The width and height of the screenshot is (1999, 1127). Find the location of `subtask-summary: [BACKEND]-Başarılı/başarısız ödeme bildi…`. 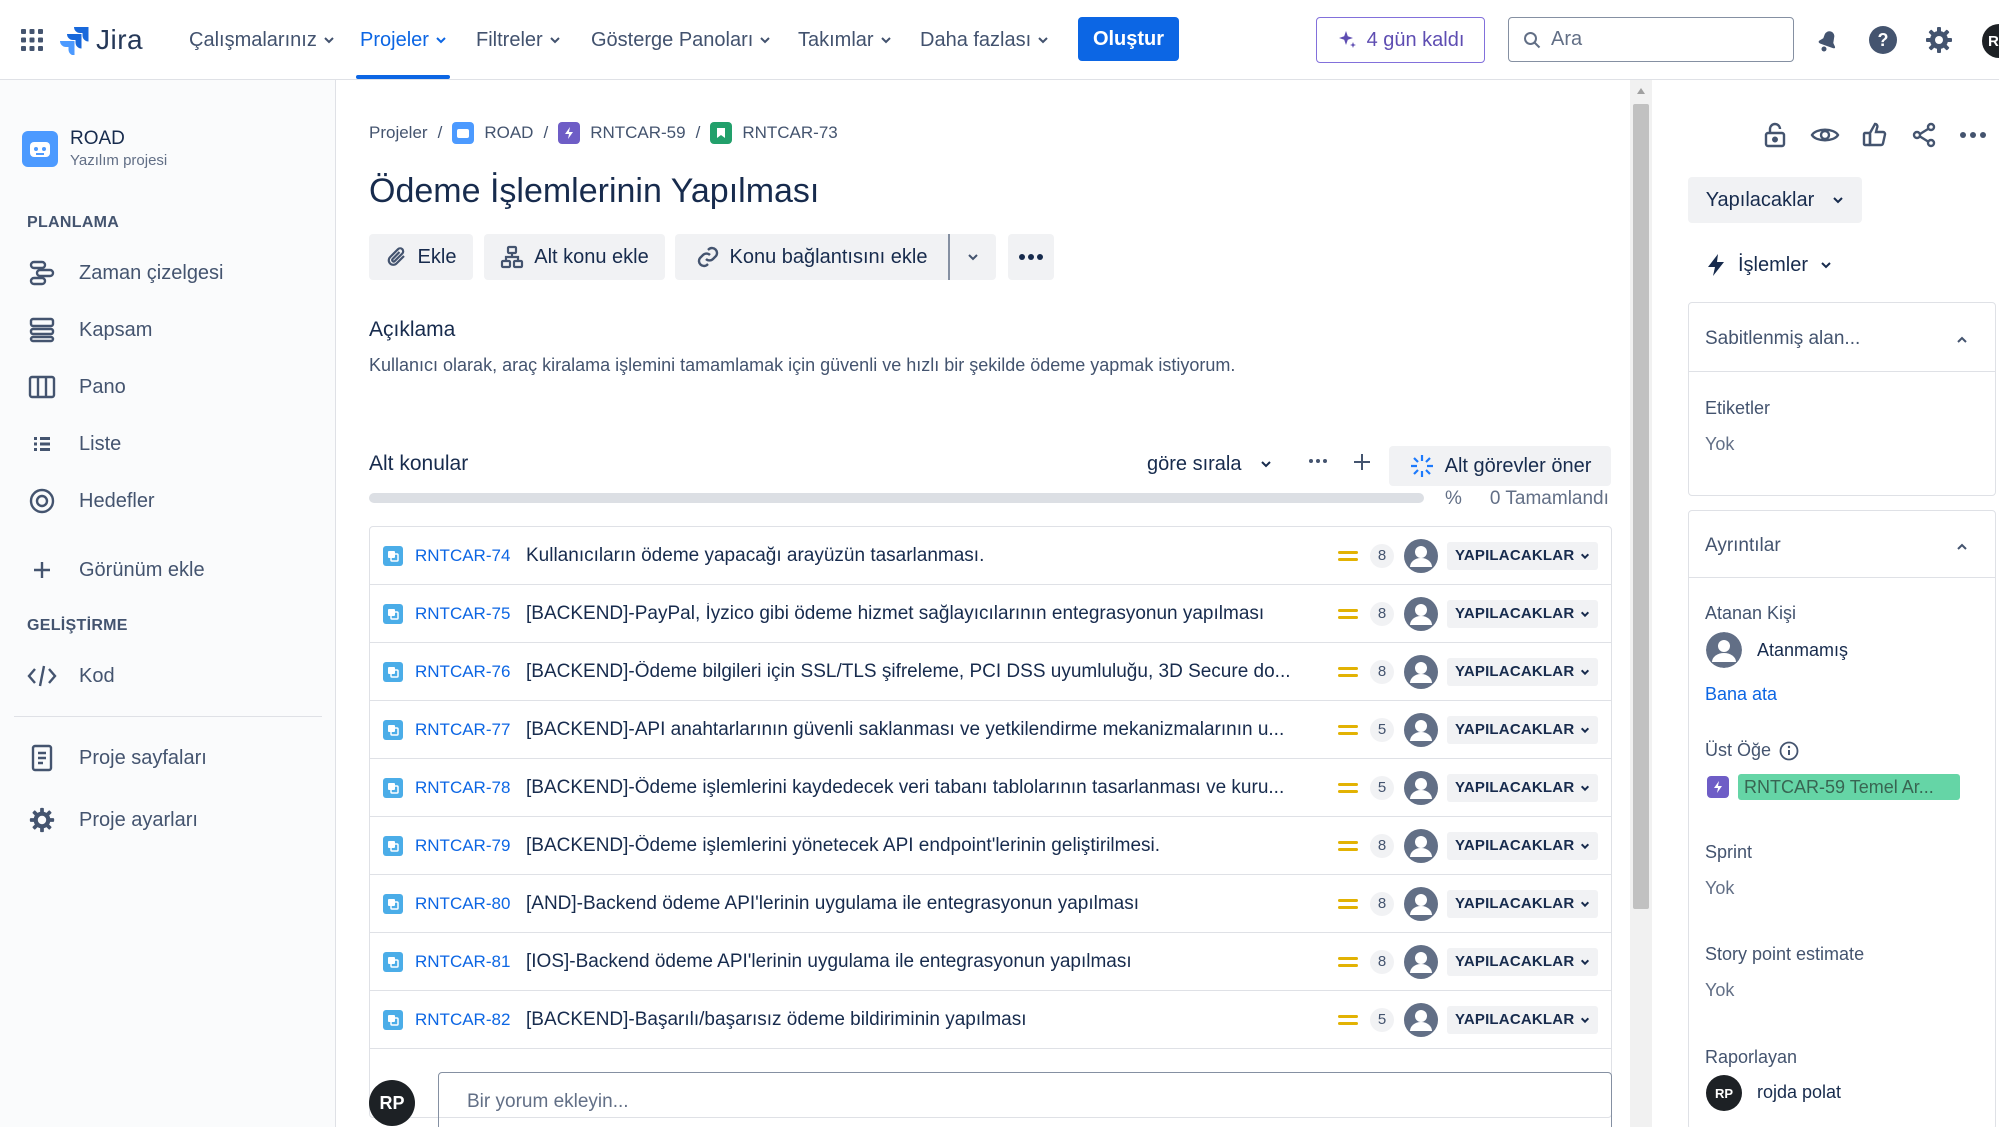

subtask-summary: [BACKEND]-Başarılı/başarısız ödeme bildi… is located at coordinates (921, 1020).